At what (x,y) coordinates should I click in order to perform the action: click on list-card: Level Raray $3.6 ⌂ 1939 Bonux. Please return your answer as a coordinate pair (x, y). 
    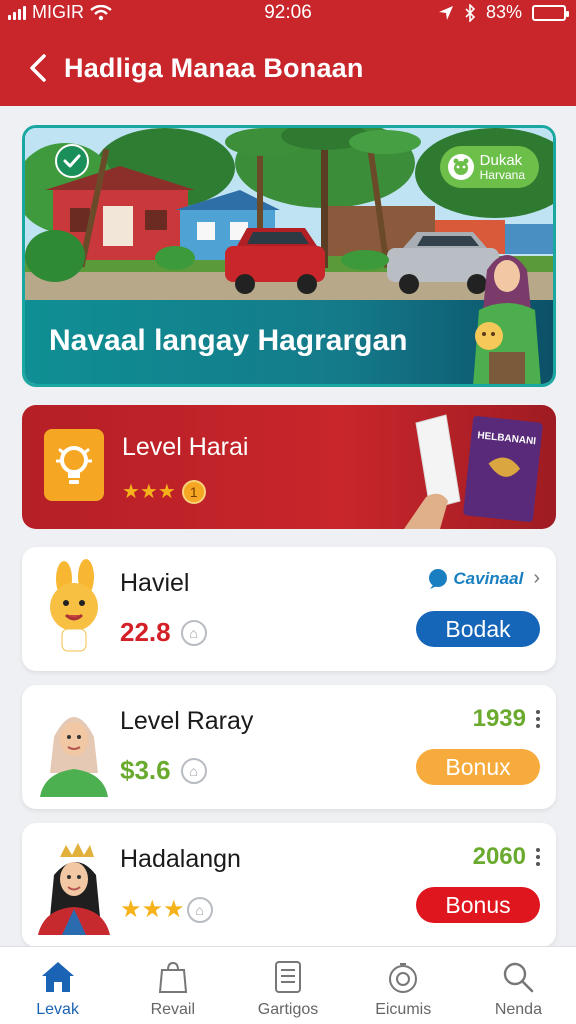
    Looking at the image, I should click on (289, 747).